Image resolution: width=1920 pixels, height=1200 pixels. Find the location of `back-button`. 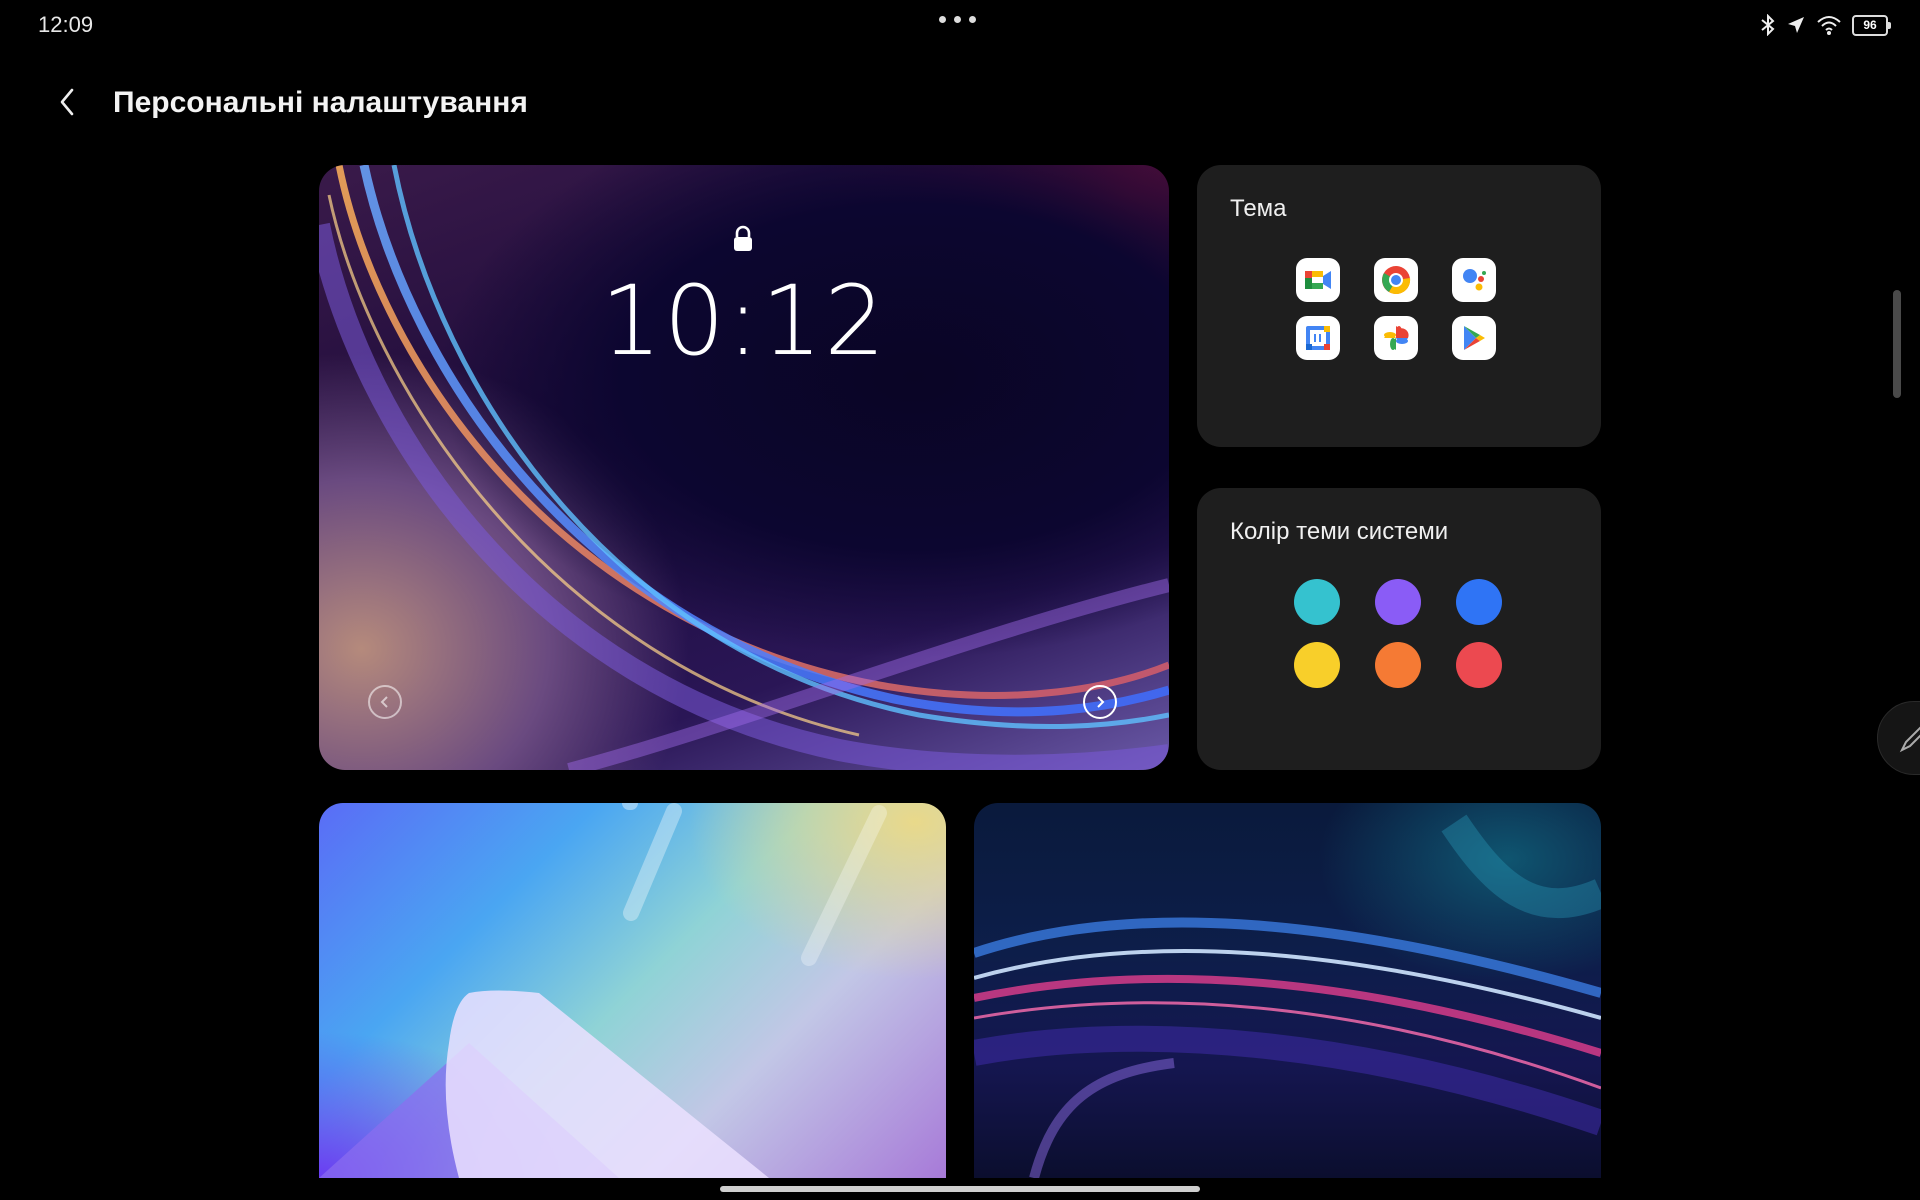

back-button is located at coordinates (68, 102).